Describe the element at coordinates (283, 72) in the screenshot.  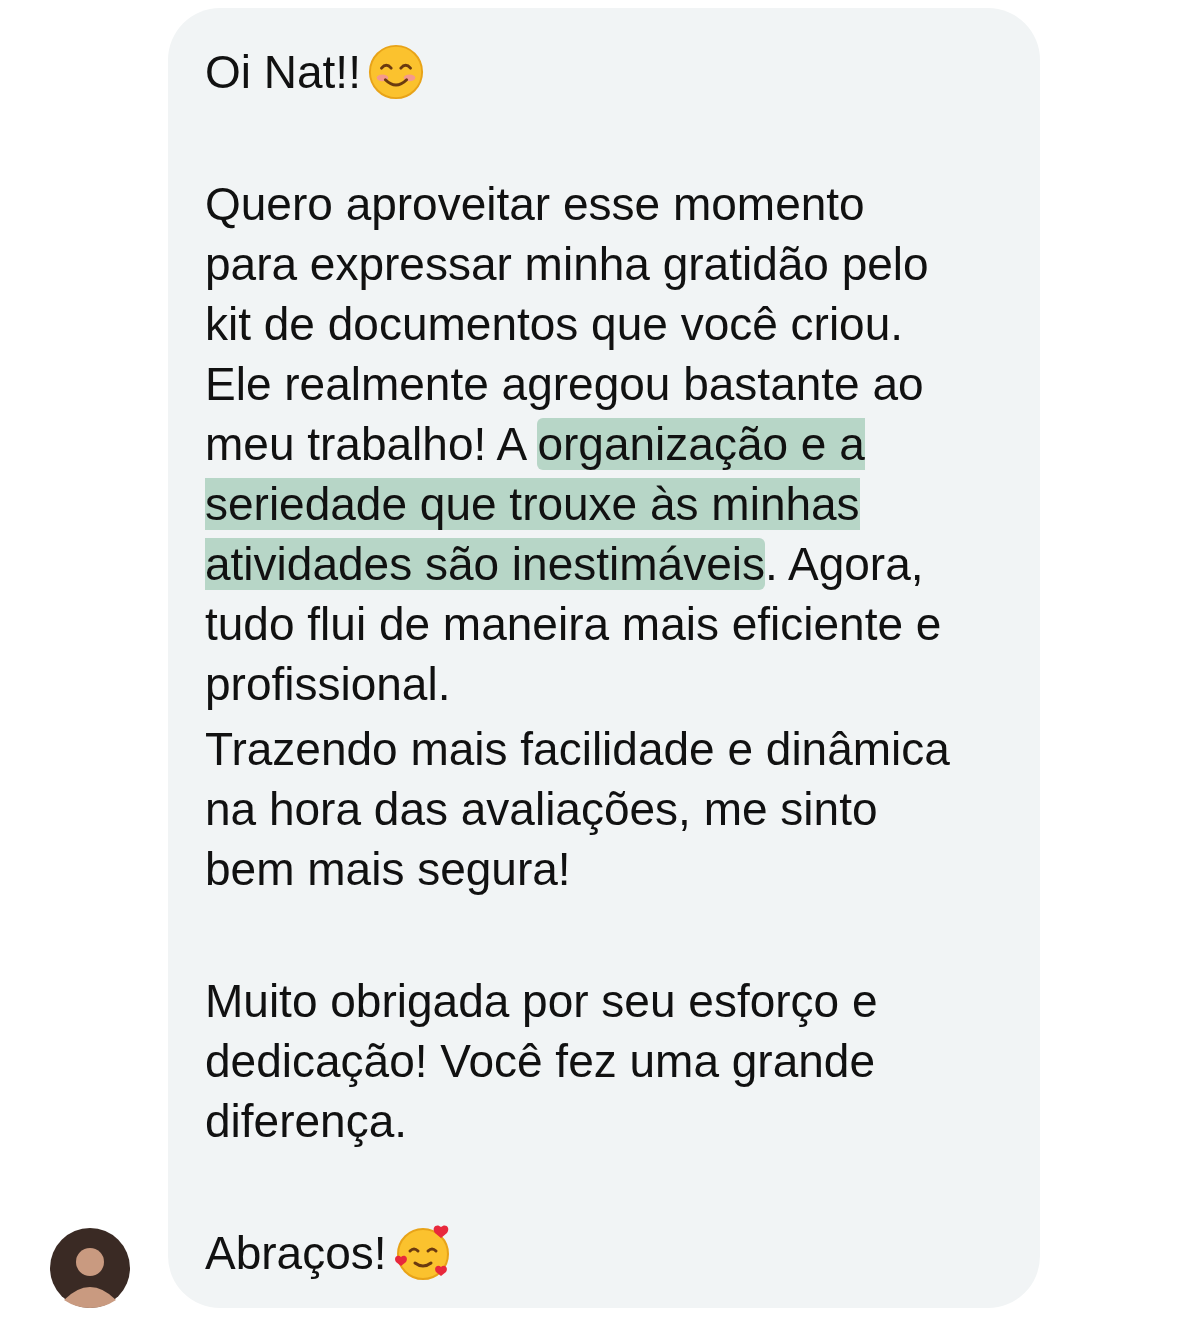
I see `message-text: Oi Nat!!` at that location.